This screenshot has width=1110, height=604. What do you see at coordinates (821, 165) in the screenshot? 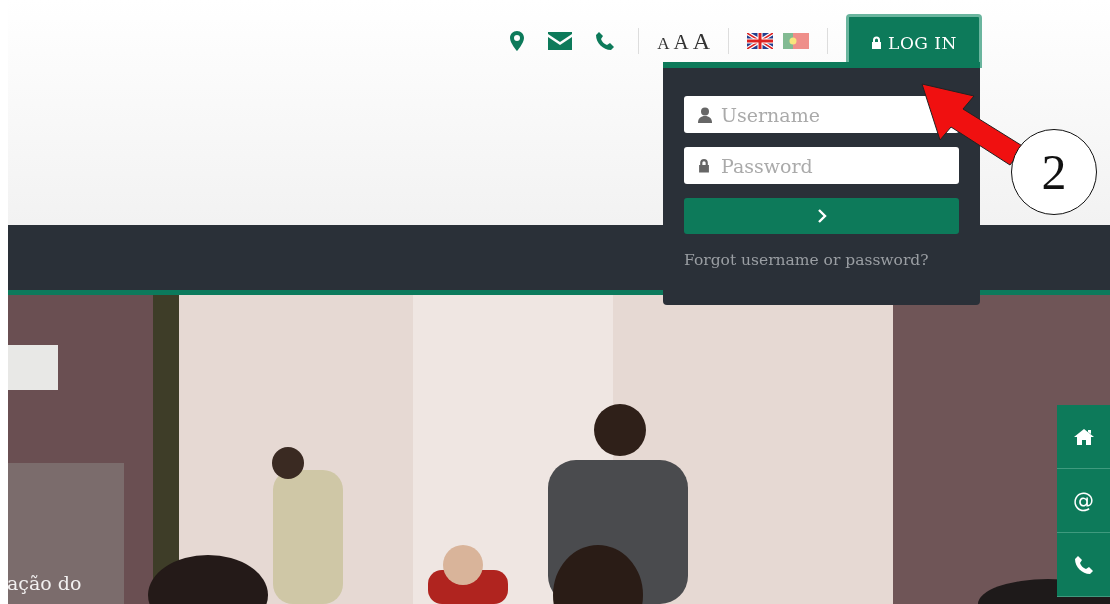
I see `password-field: Password` at bounding box center [821, 165].